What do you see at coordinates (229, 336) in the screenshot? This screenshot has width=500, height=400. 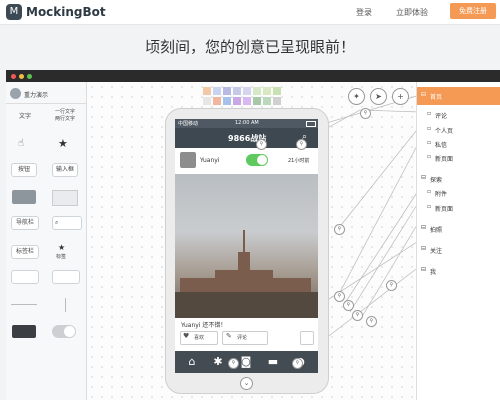 I see `comment-icon: ✎` at bounding box center [229, 336].